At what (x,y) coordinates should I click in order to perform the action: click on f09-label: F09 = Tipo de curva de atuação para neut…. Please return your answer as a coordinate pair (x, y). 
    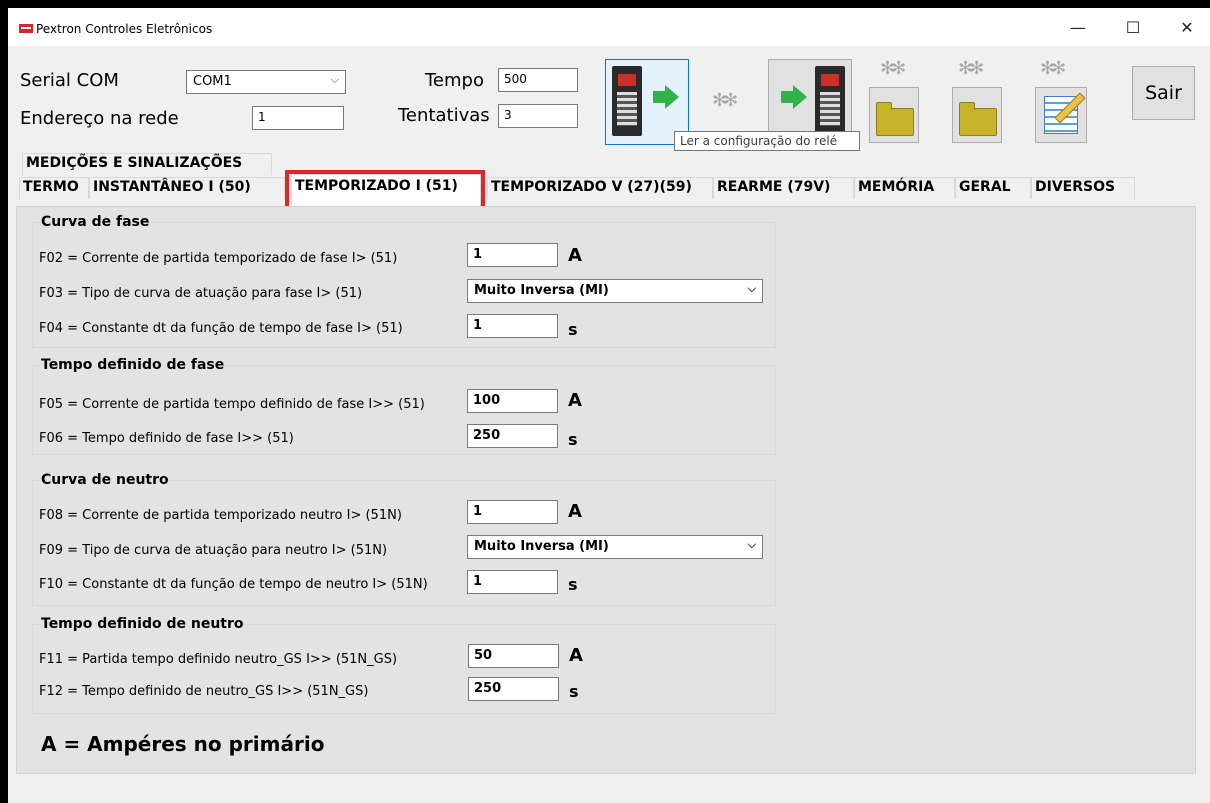
    Looking at the image, I should click on (213, 550).